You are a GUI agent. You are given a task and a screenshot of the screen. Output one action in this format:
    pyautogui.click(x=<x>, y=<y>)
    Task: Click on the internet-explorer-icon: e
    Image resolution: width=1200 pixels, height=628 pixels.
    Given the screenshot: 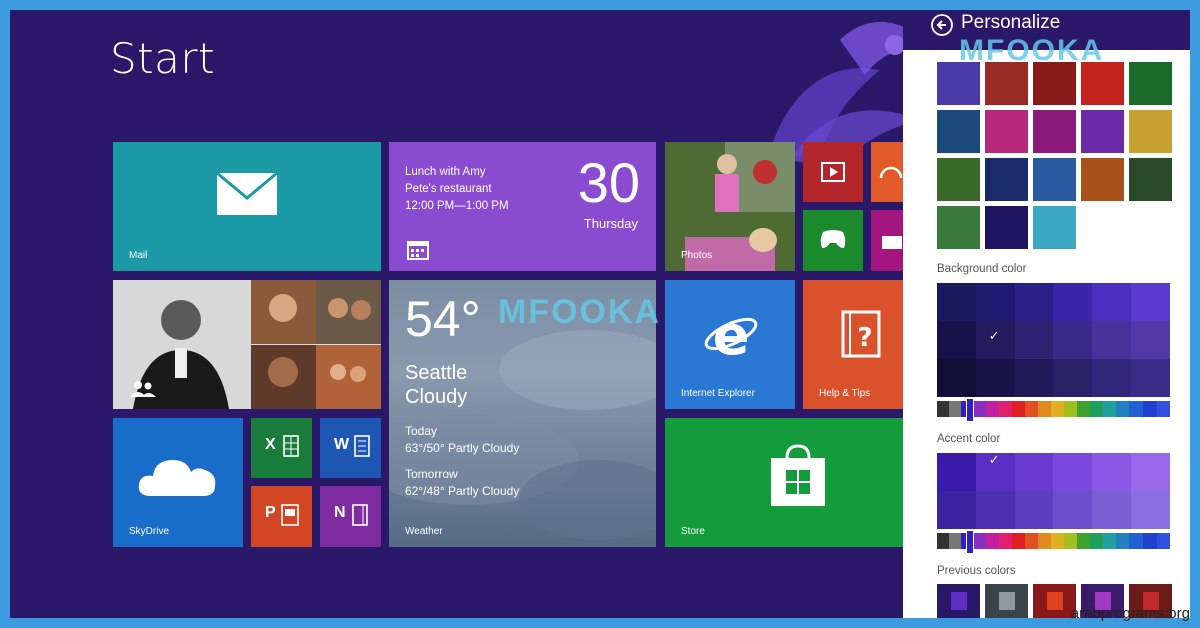 What is the action you would take?
    pyautogui.click(x=731, y=334)
    